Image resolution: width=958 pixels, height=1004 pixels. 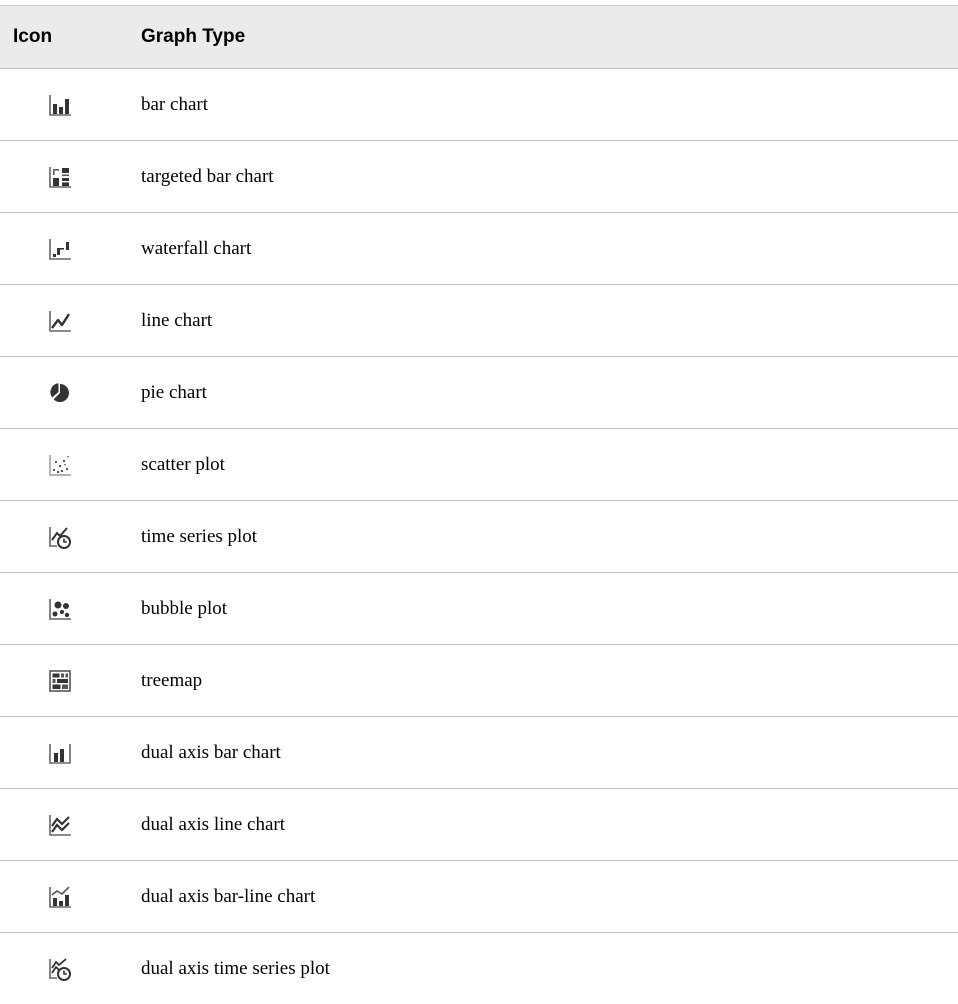 I want to click on table-row: pie chart, so click(x=479, y=393).